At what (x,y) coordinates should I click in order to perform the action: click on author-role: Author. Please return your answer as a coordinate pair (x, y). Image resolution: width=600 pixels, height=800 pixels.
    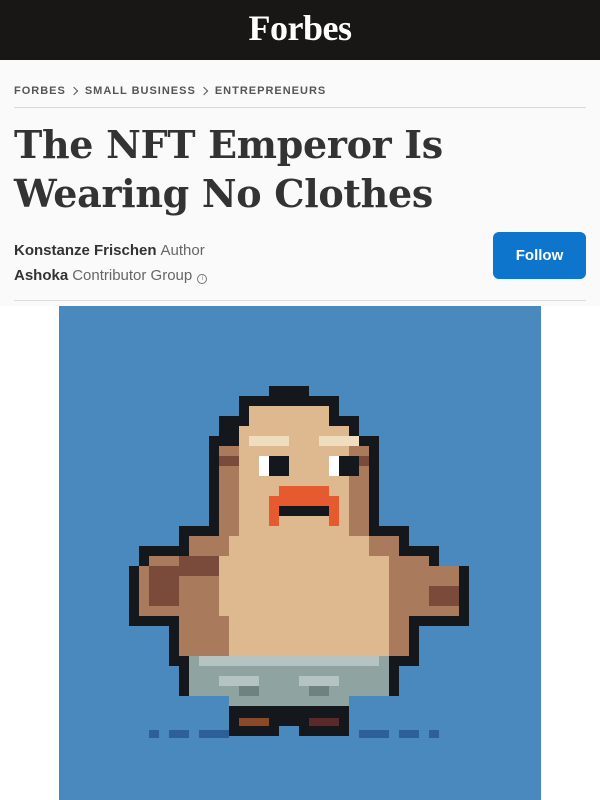
    Looking at the image, I should click on (182, 250).